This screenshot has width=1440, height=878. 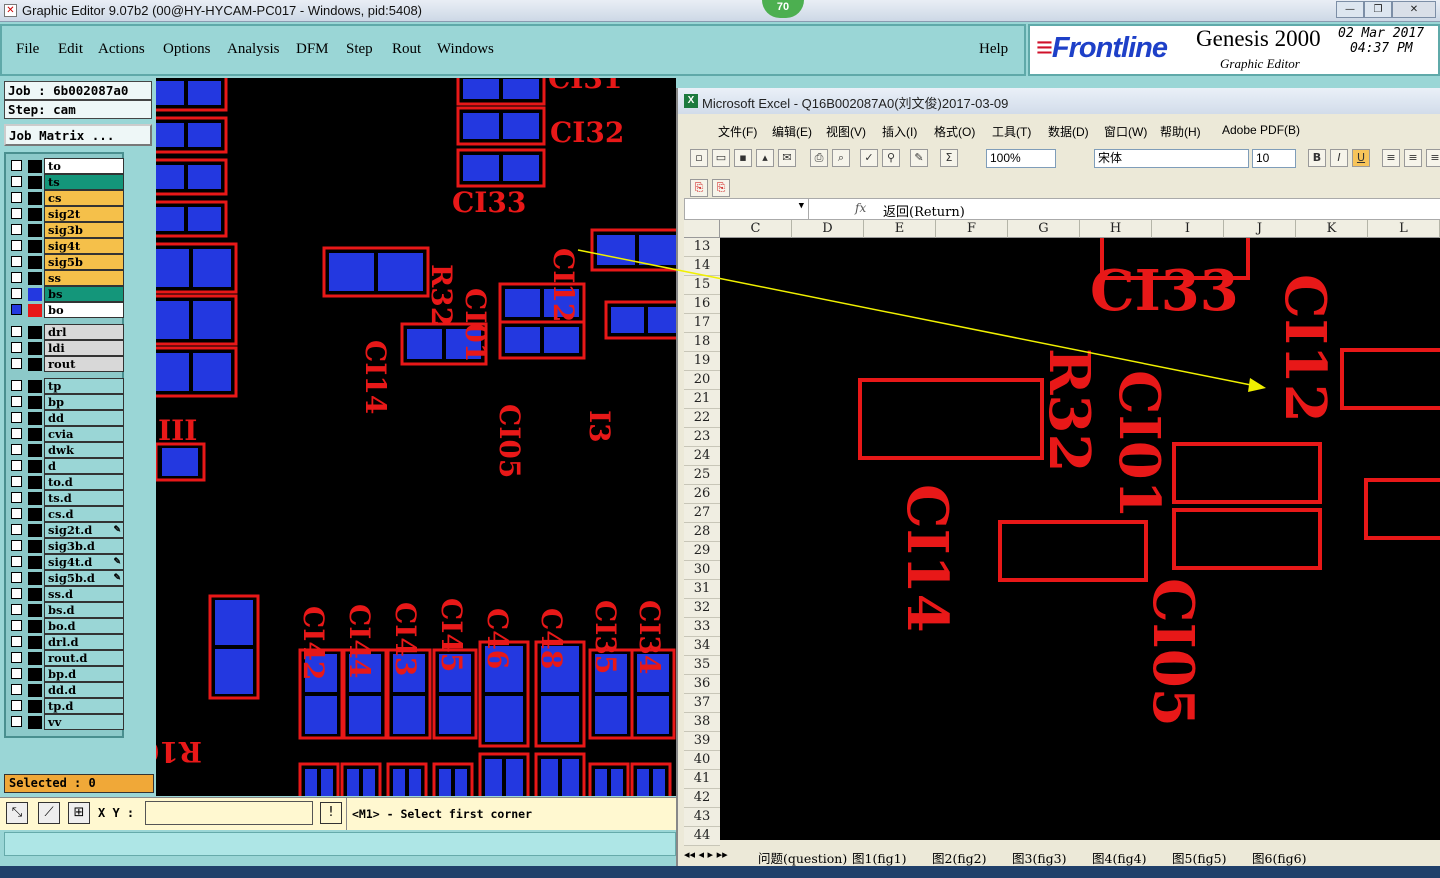 What do you see at coordinates (49, 813) in the screenshot?
I see `measure-icon: ⟋` at bounding box center [49, 813].